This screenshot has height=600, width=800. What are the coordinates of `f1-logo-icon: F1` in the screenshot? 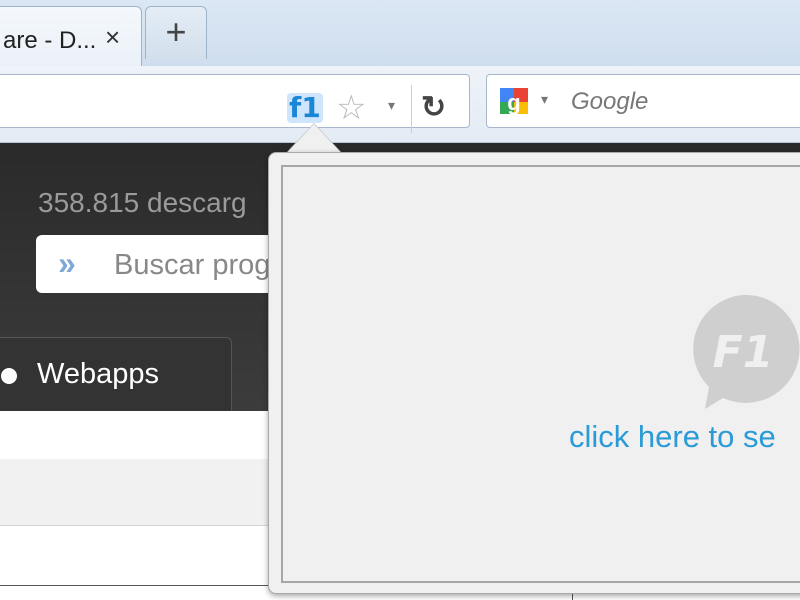 It's located at (746, 351).